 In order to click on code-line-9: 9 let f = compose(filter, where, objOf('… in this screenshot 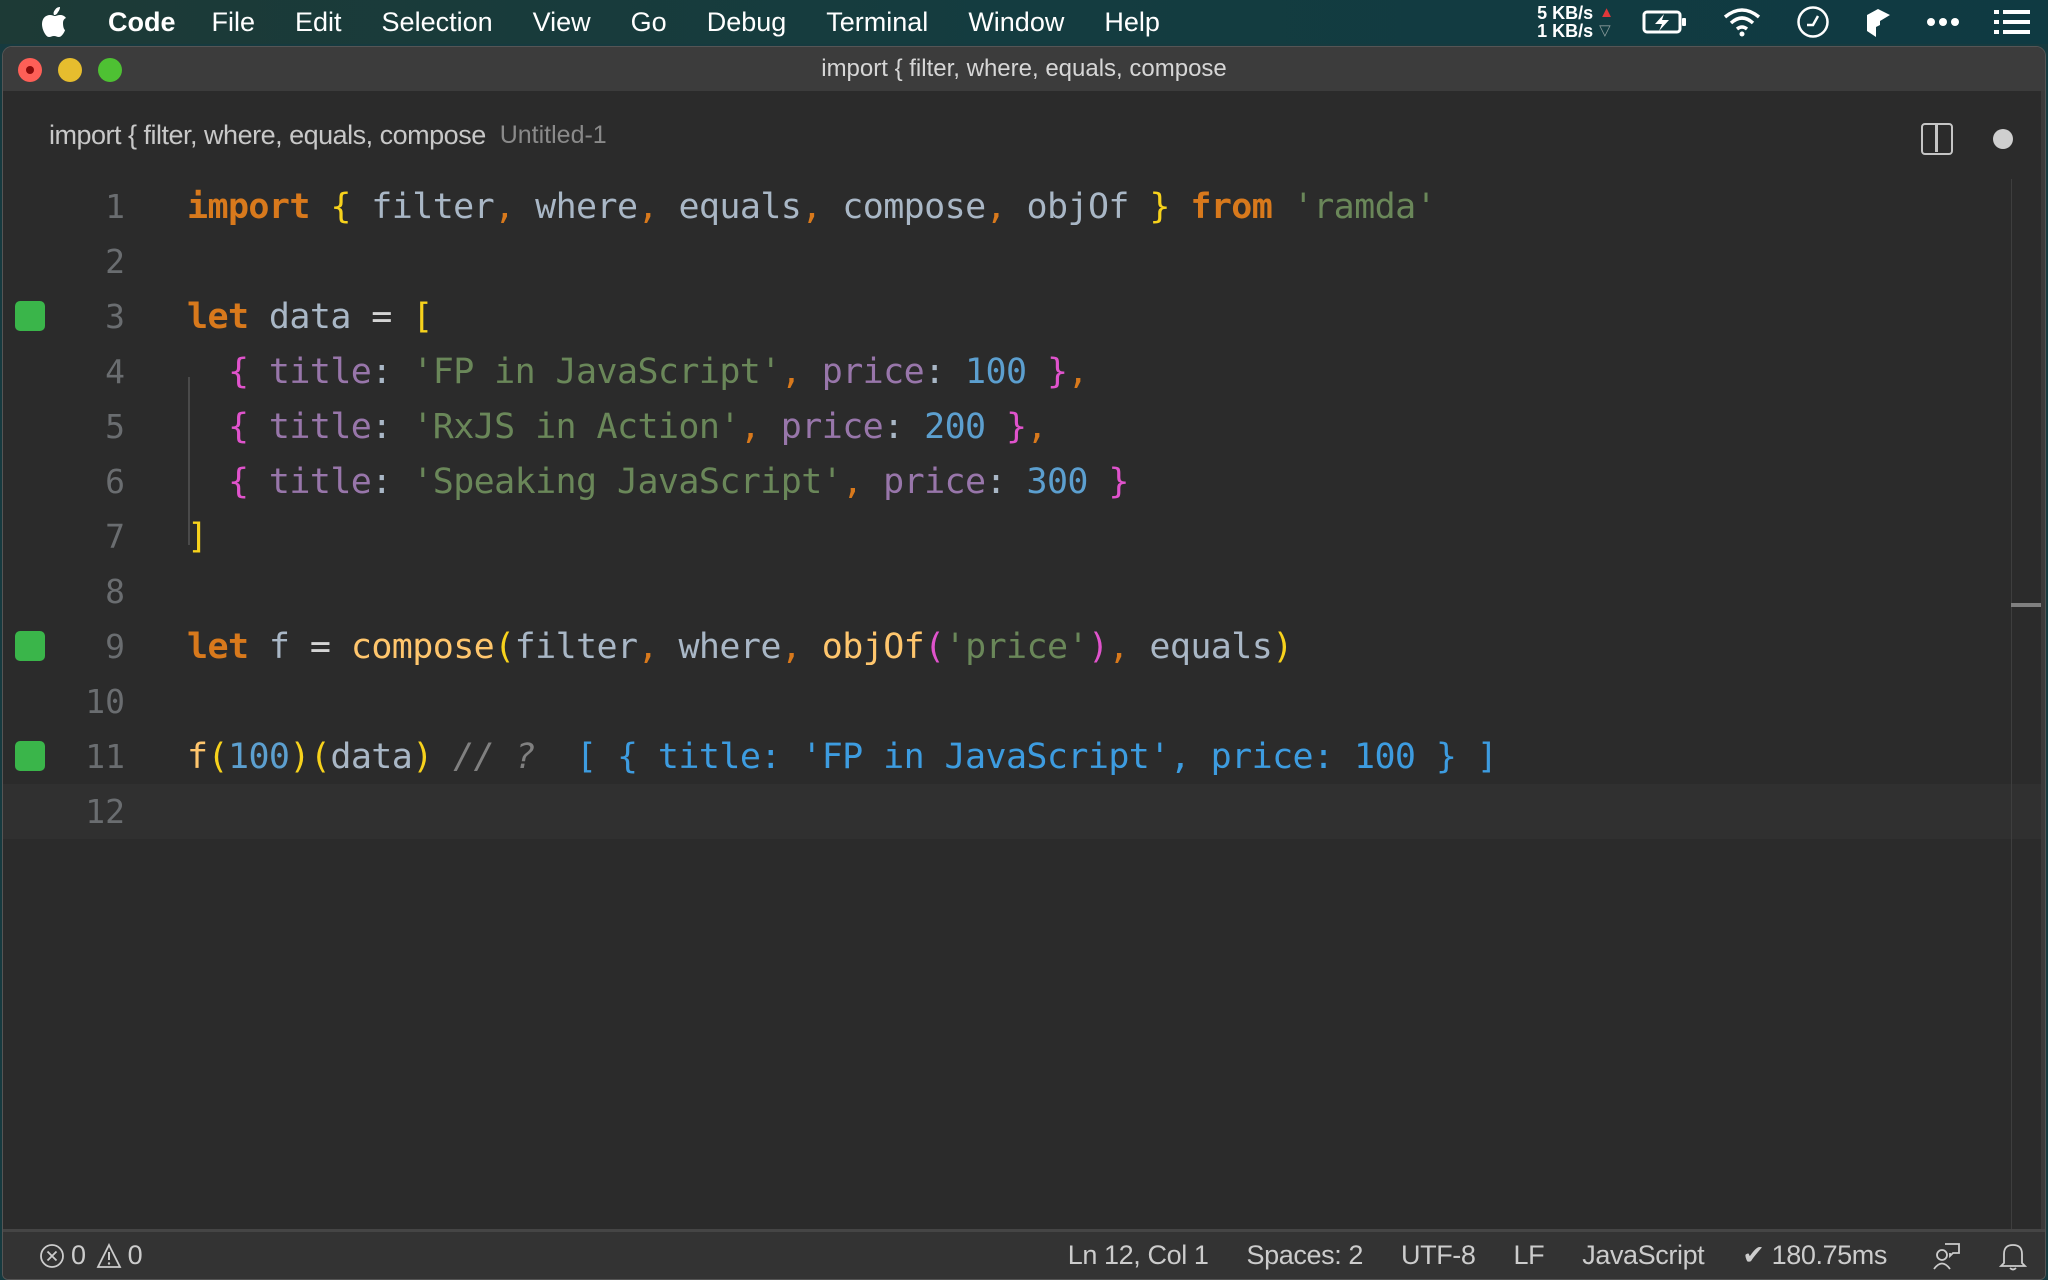, I will do `click(1024, 646)`.